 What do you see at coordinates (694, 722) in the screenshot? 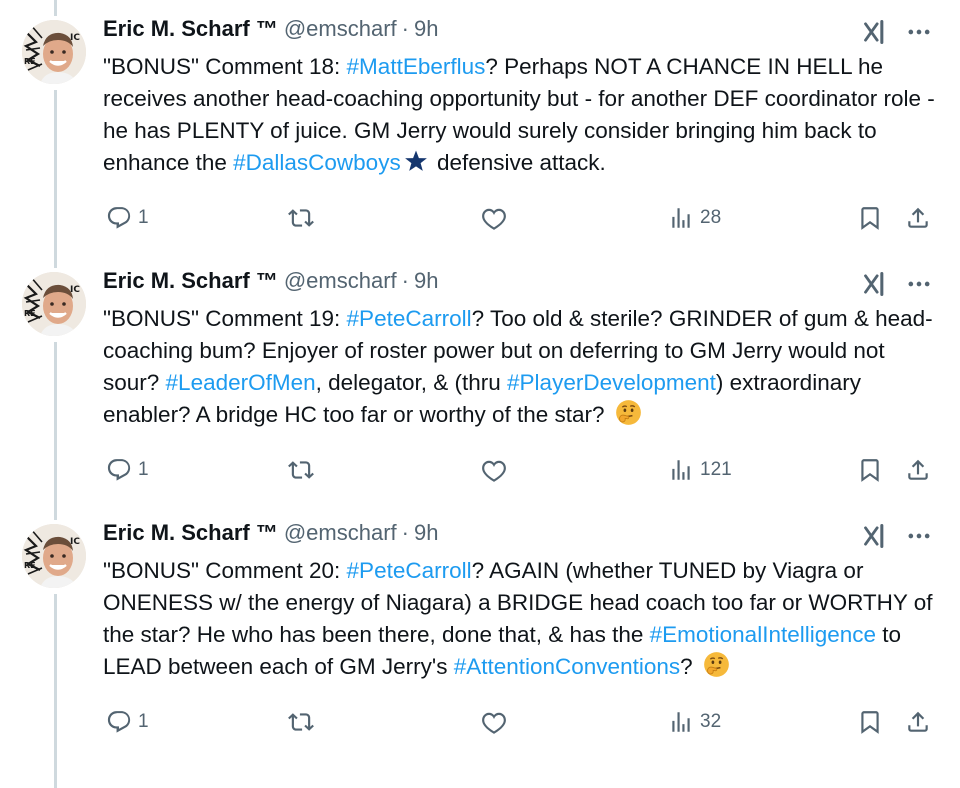
I see `views-button: 32` at bounding box center [694, 722].